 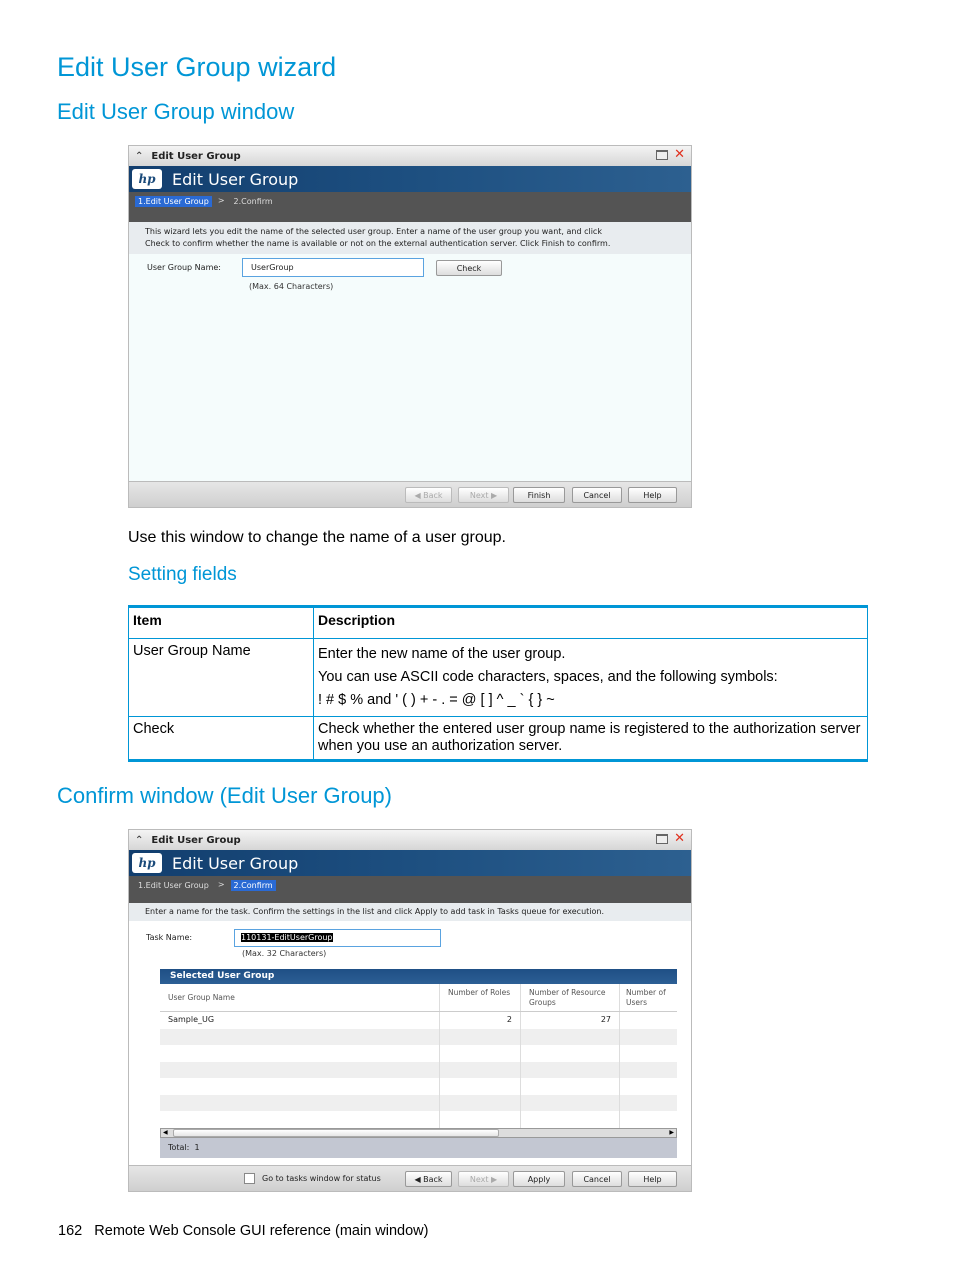 I want to click on col-number-of-users: Number of Users, so click(x=648, y=997).